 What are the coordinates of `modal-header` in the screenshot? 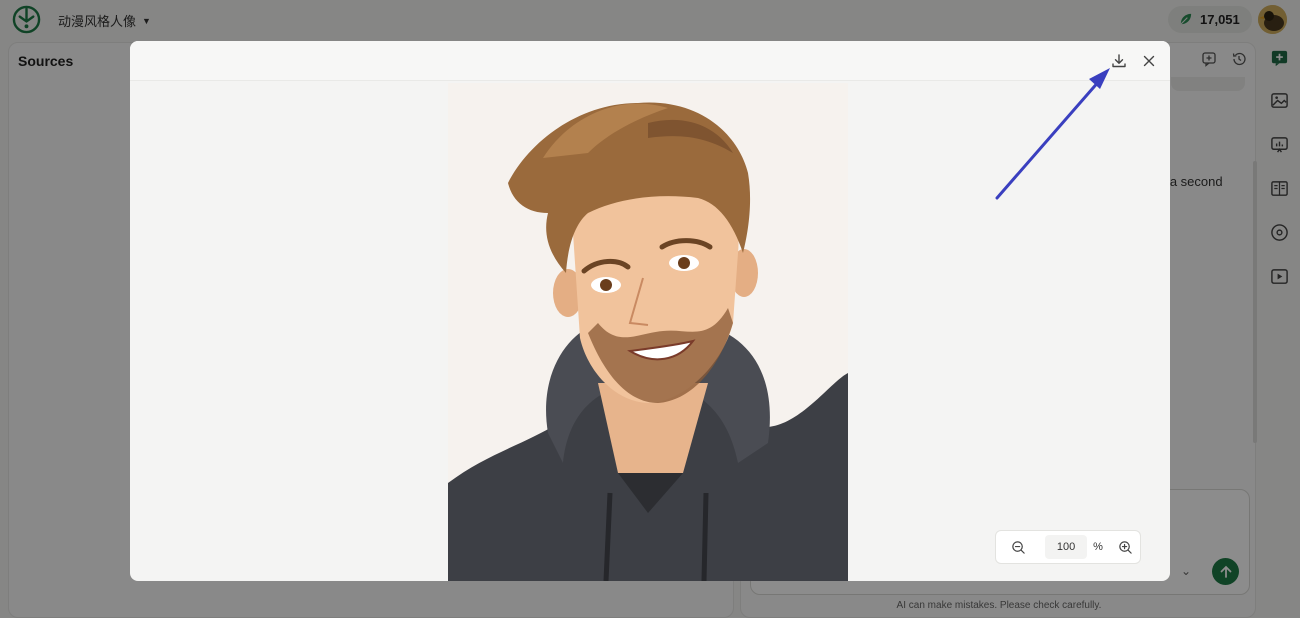 It's located at (650, 61).